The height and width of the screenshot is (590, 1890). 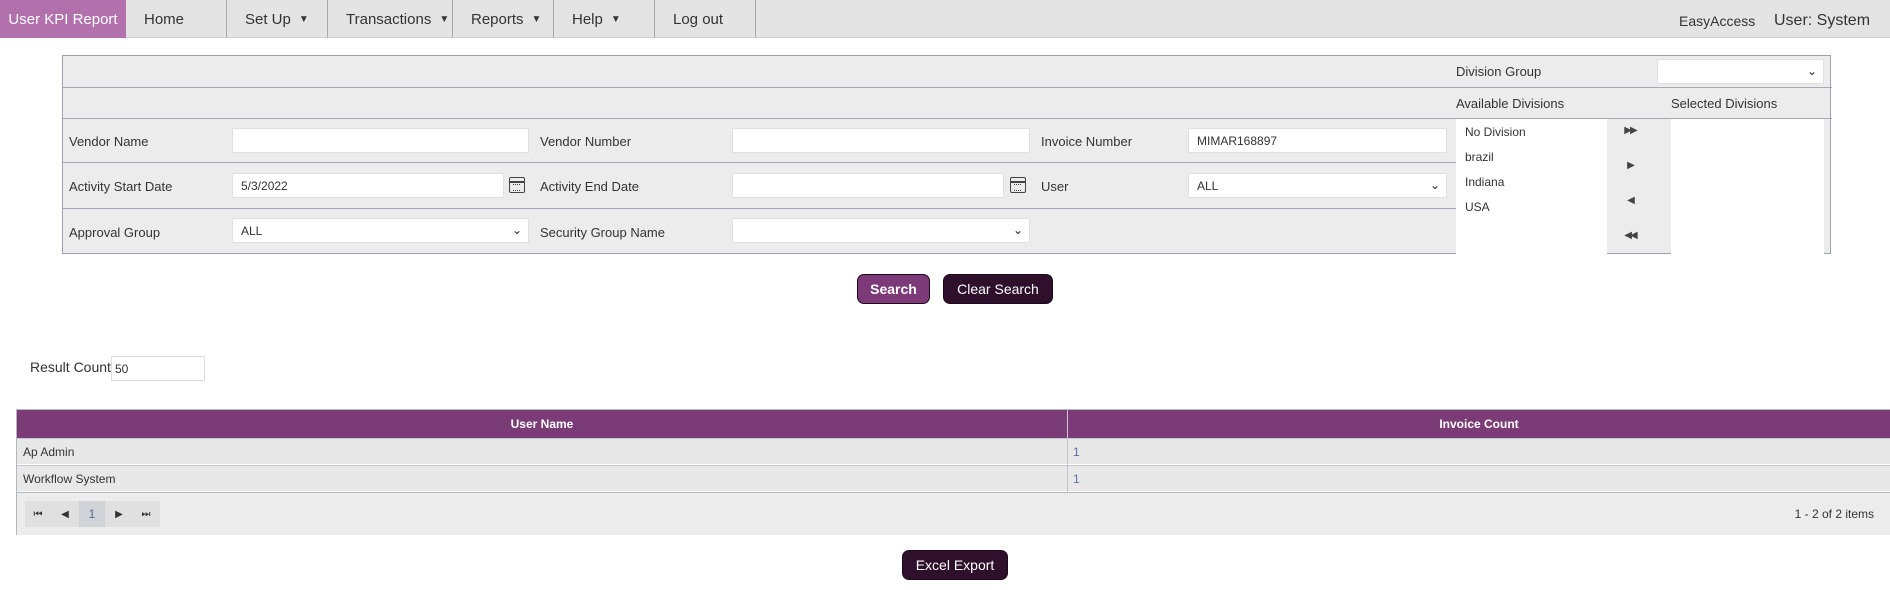 I want to click on nav-setup-label: Set Up, so click(x=268, y=19).